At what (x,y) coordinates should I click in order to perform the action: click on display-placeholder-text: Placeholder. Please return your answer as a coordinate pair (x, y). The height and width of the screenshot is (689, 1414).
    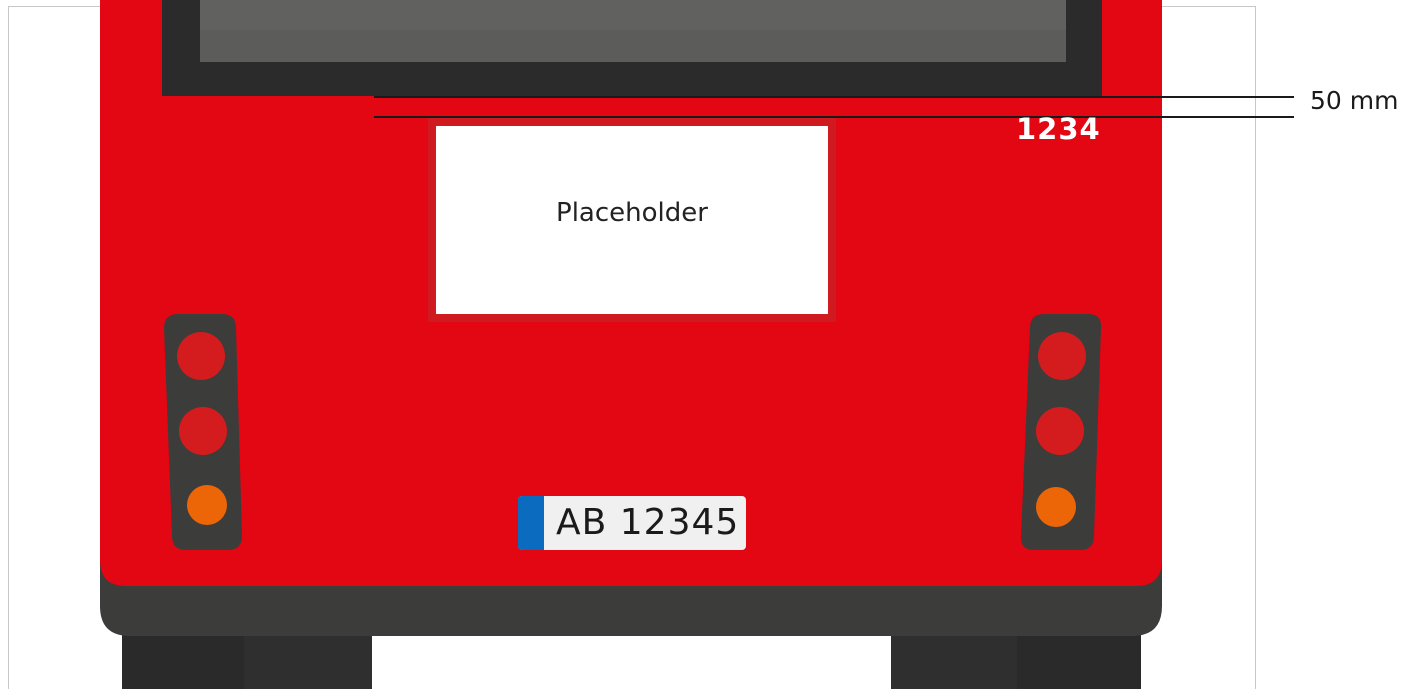
    Looking at the image, I should click on (632, 213).